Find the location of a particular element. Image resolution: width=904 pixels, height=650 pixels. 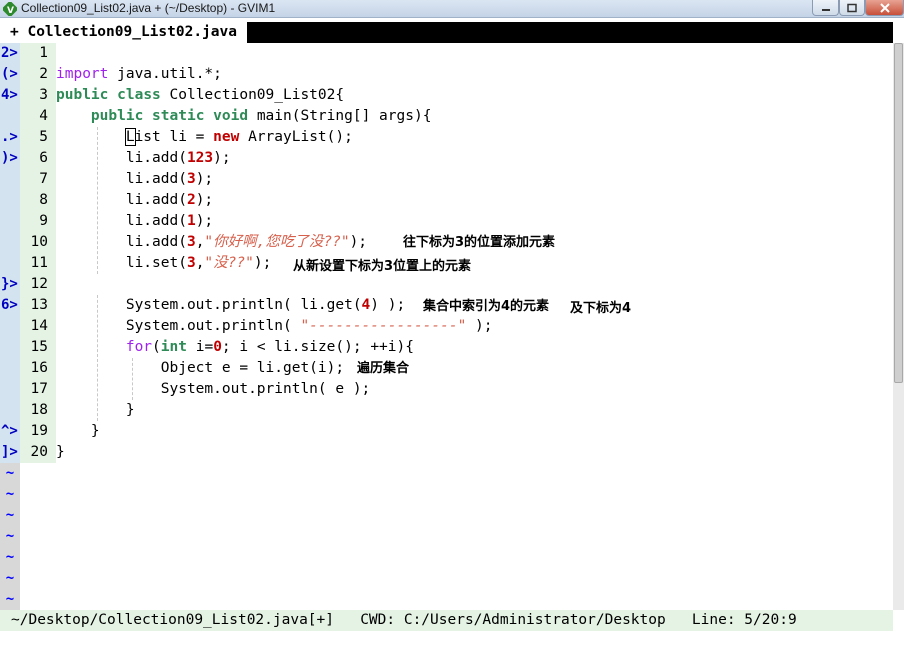

line-number: 7 is located at coordinates (38, 179).